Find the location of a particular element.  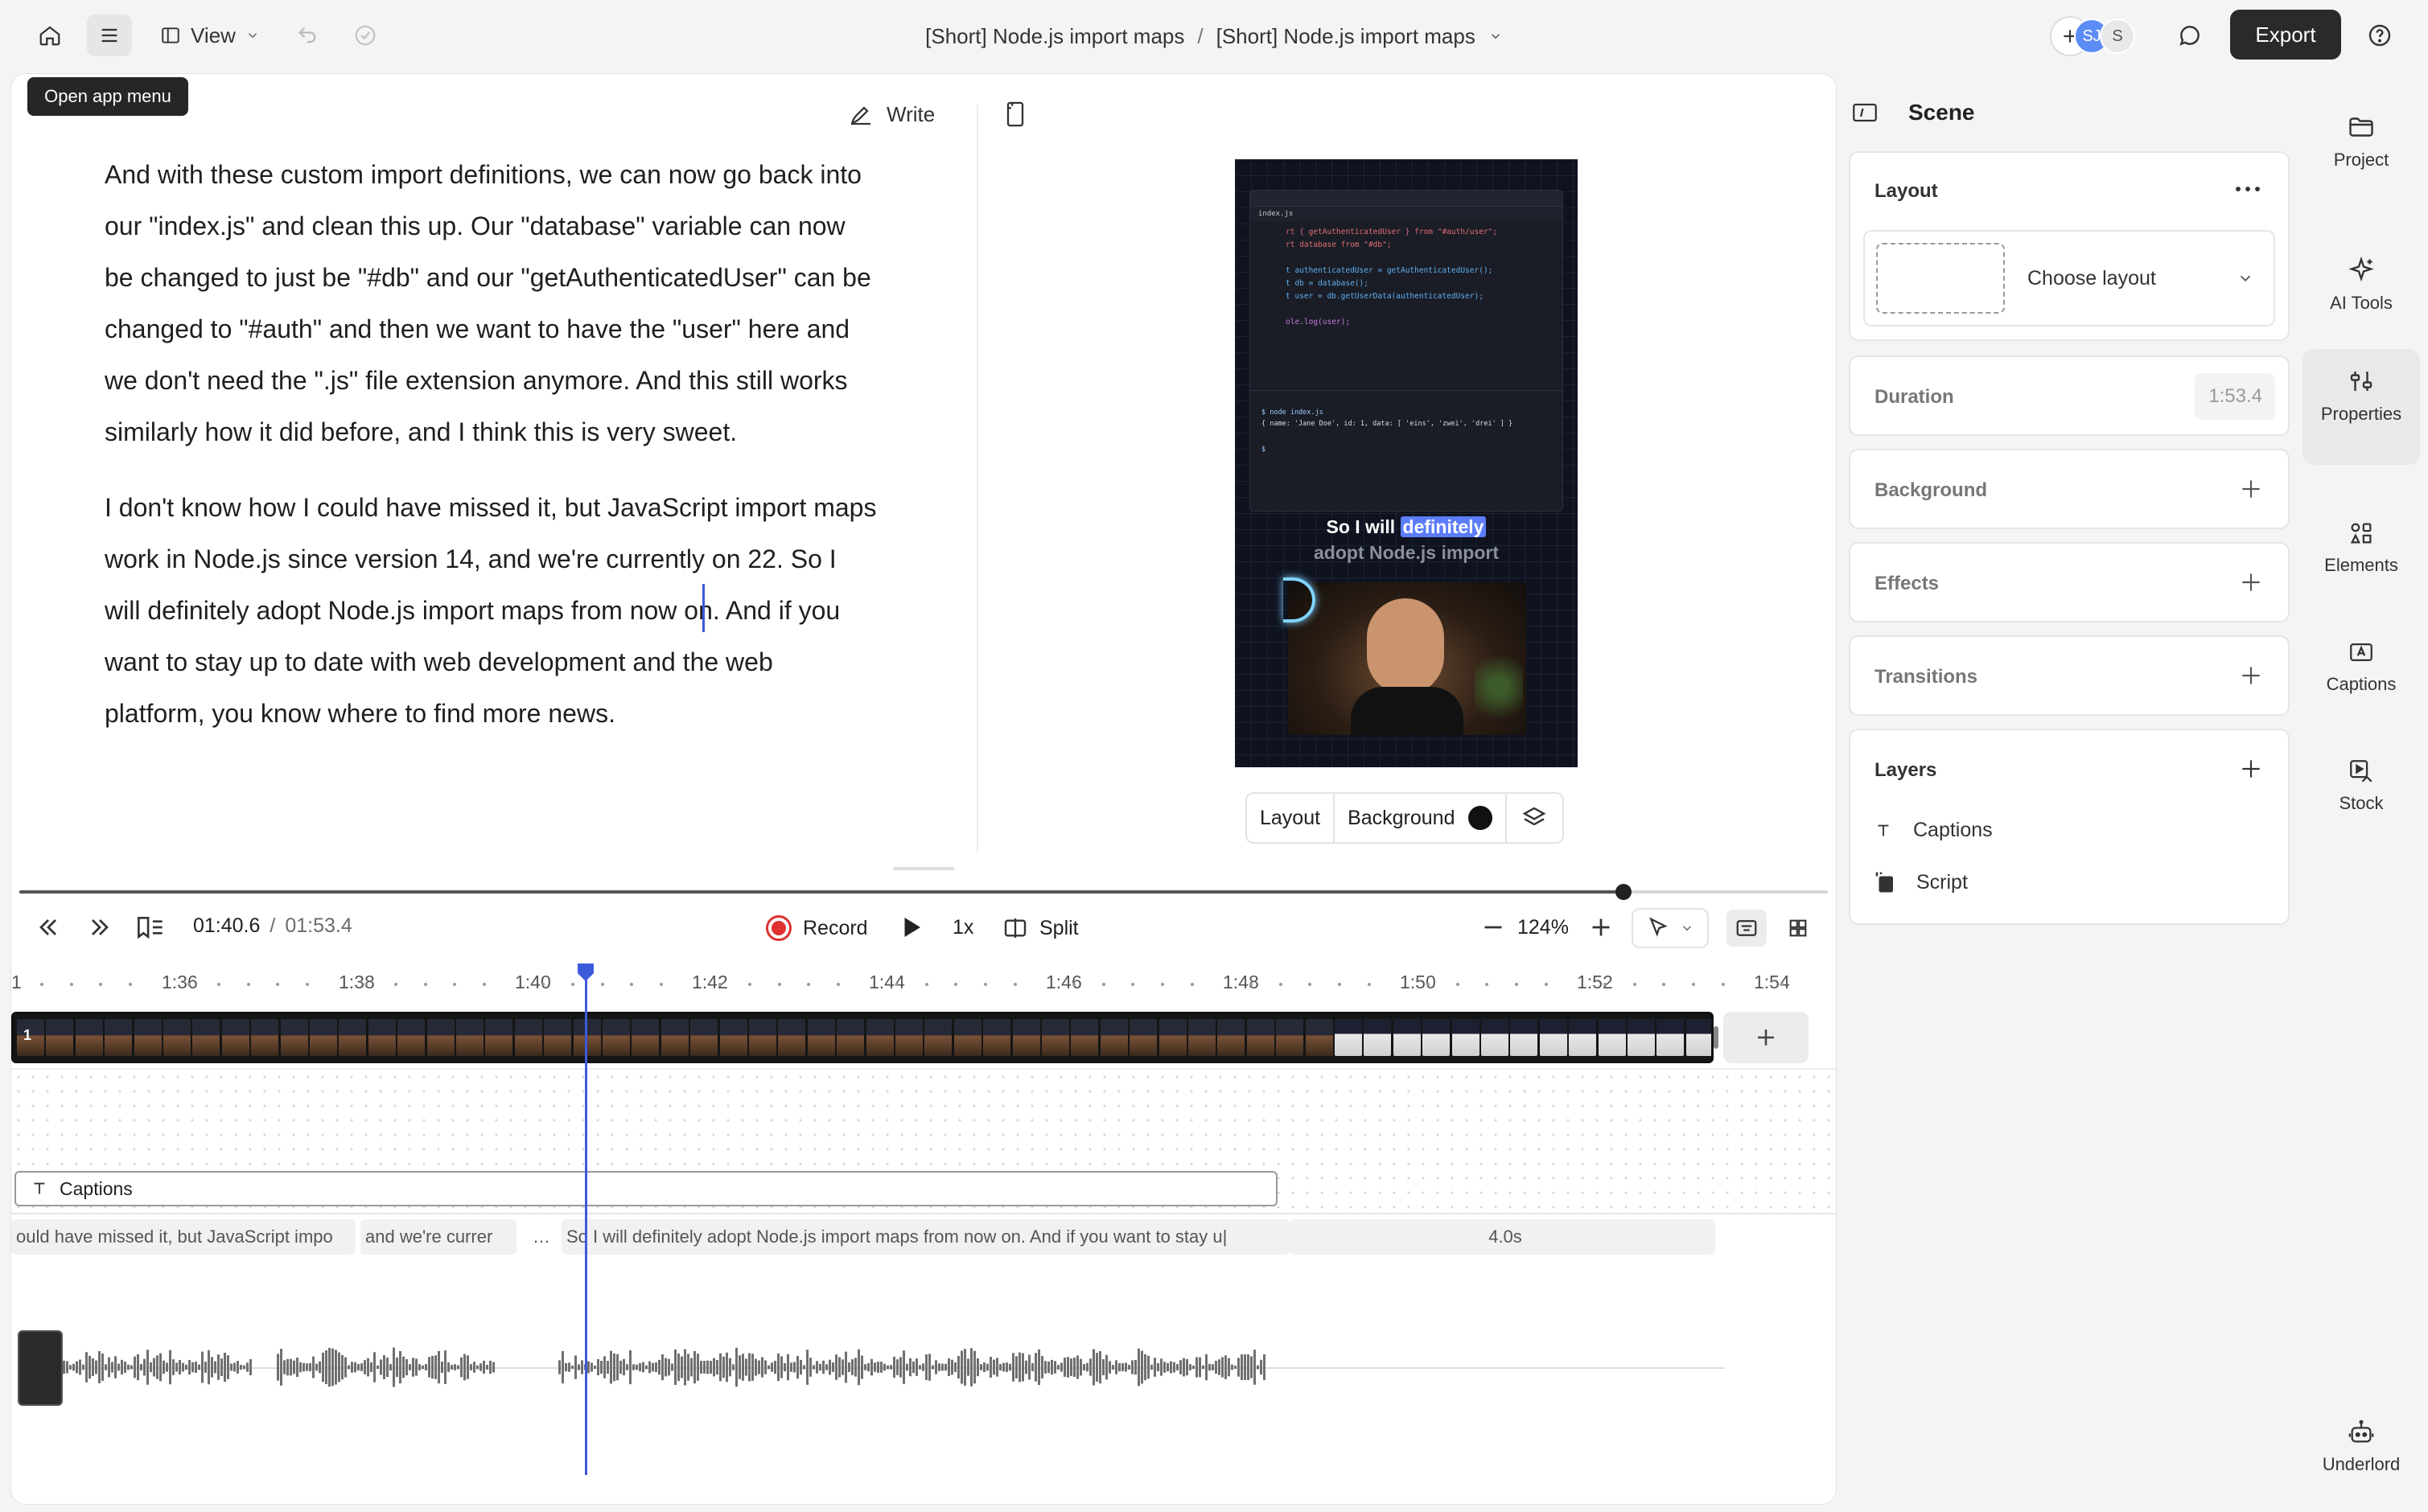

export-button: Export is located at coordinates (2285, 35).